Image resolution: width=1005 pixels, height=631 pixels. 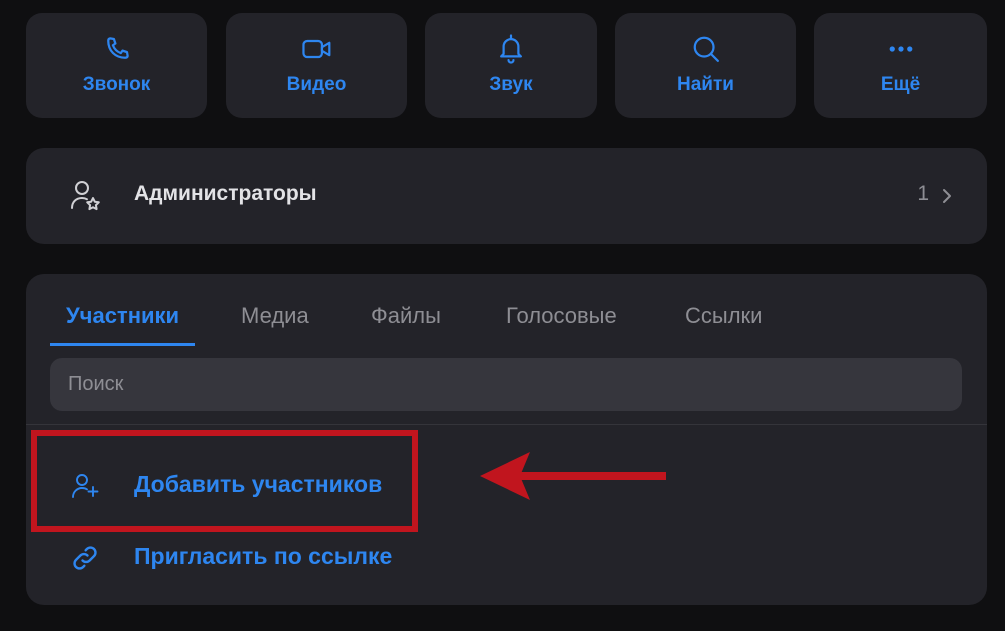 I want to click on video-label: Видео, so click(x=316, y=84).